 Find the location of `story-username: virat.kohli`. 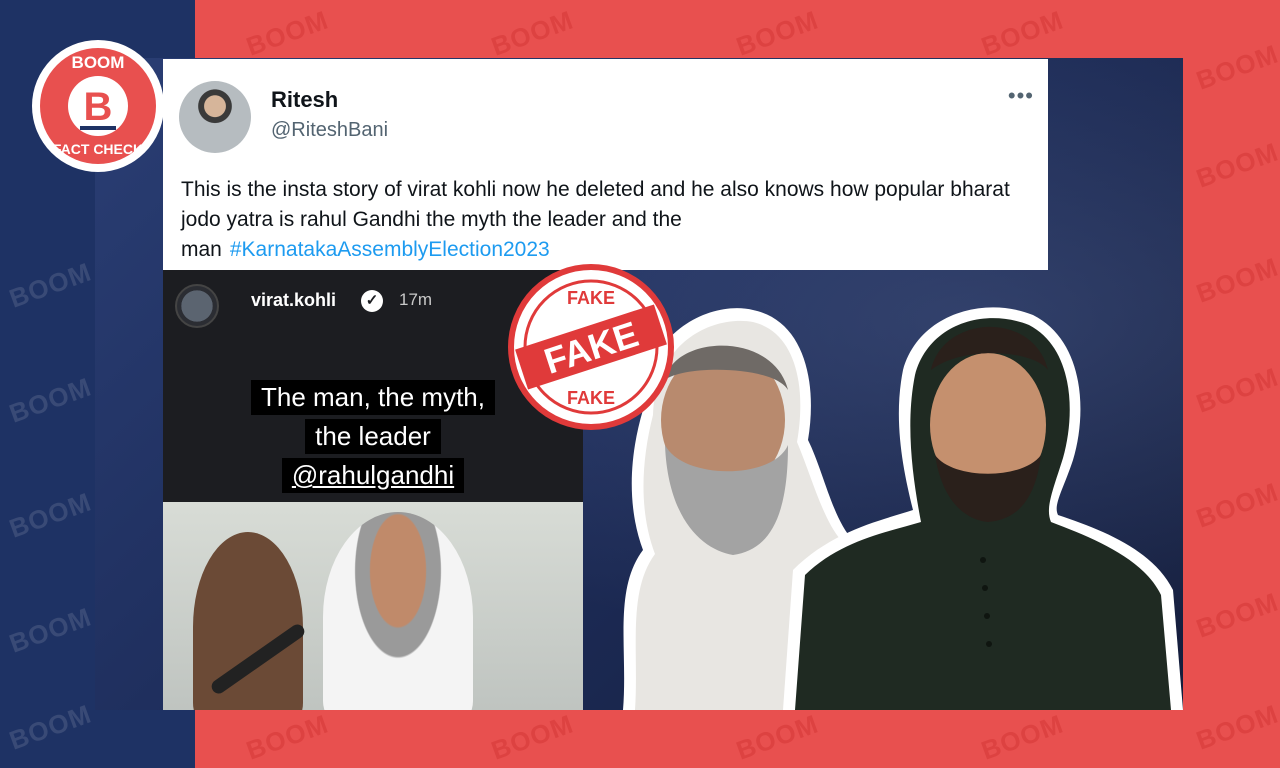

story-username: virat.kohli is located at coordinates (294, 300).